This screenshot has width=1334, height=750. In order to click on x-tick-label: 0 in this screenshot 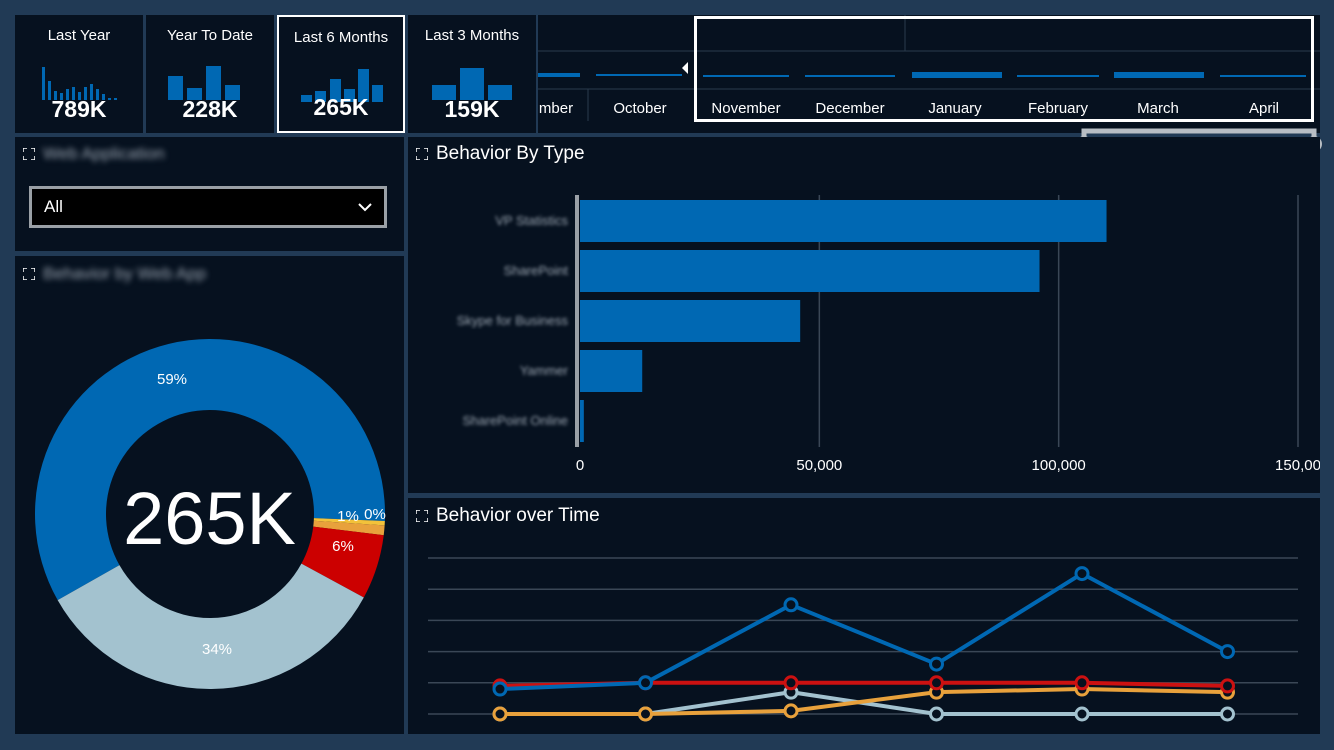, I will do `click(580, 465)`.